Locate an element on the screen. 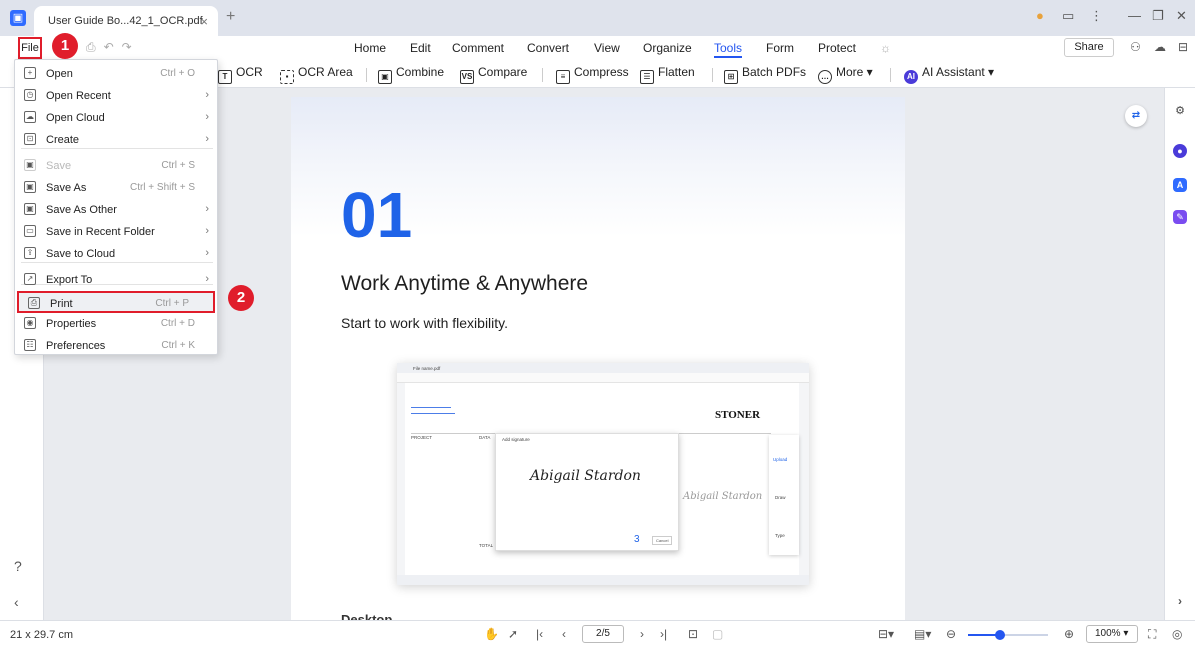 The image size is (1195, 647). tab-close-icon: × is located at coordinates (204, 21).